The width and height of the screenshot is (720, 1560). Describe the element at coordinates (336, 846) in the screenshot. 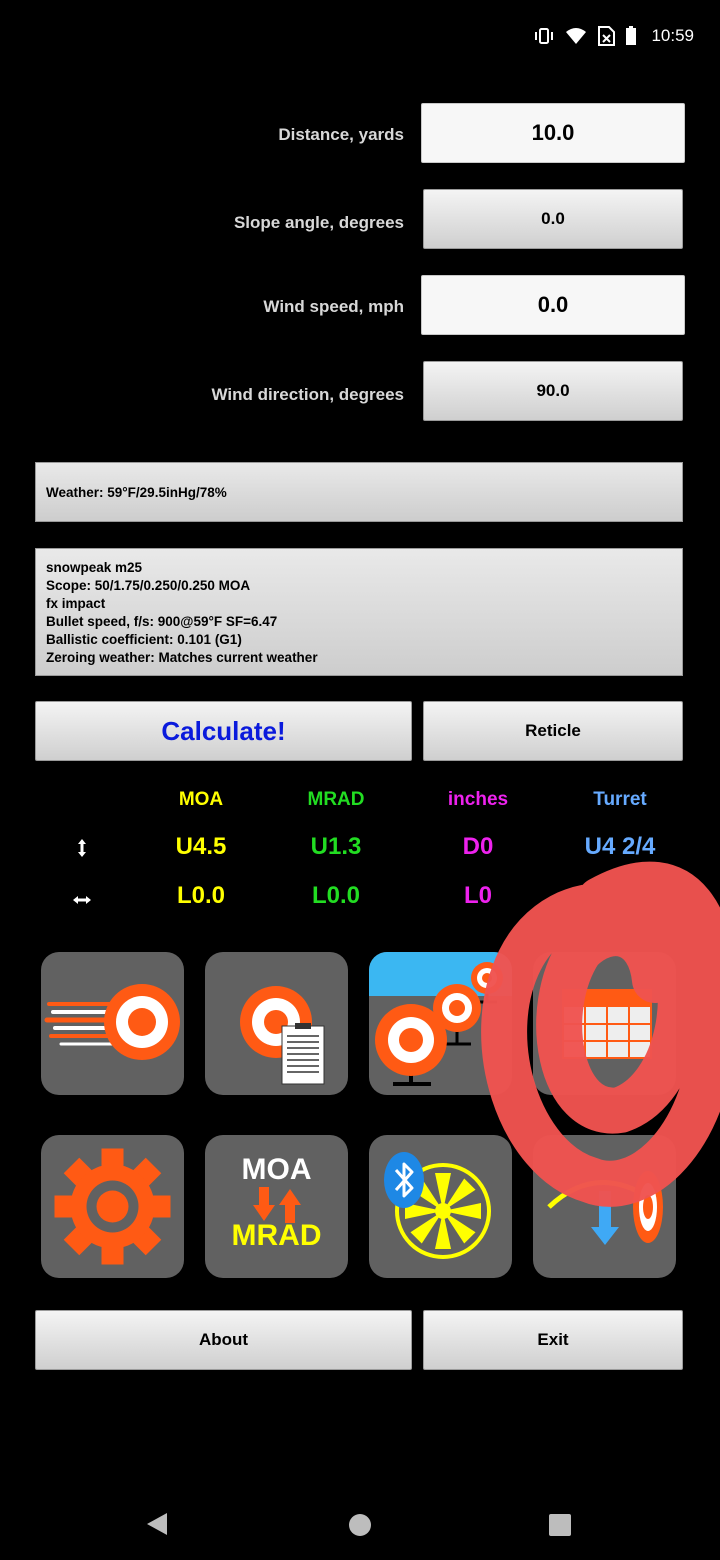

I see `vertical-mrad-value: U1.3` at that location.